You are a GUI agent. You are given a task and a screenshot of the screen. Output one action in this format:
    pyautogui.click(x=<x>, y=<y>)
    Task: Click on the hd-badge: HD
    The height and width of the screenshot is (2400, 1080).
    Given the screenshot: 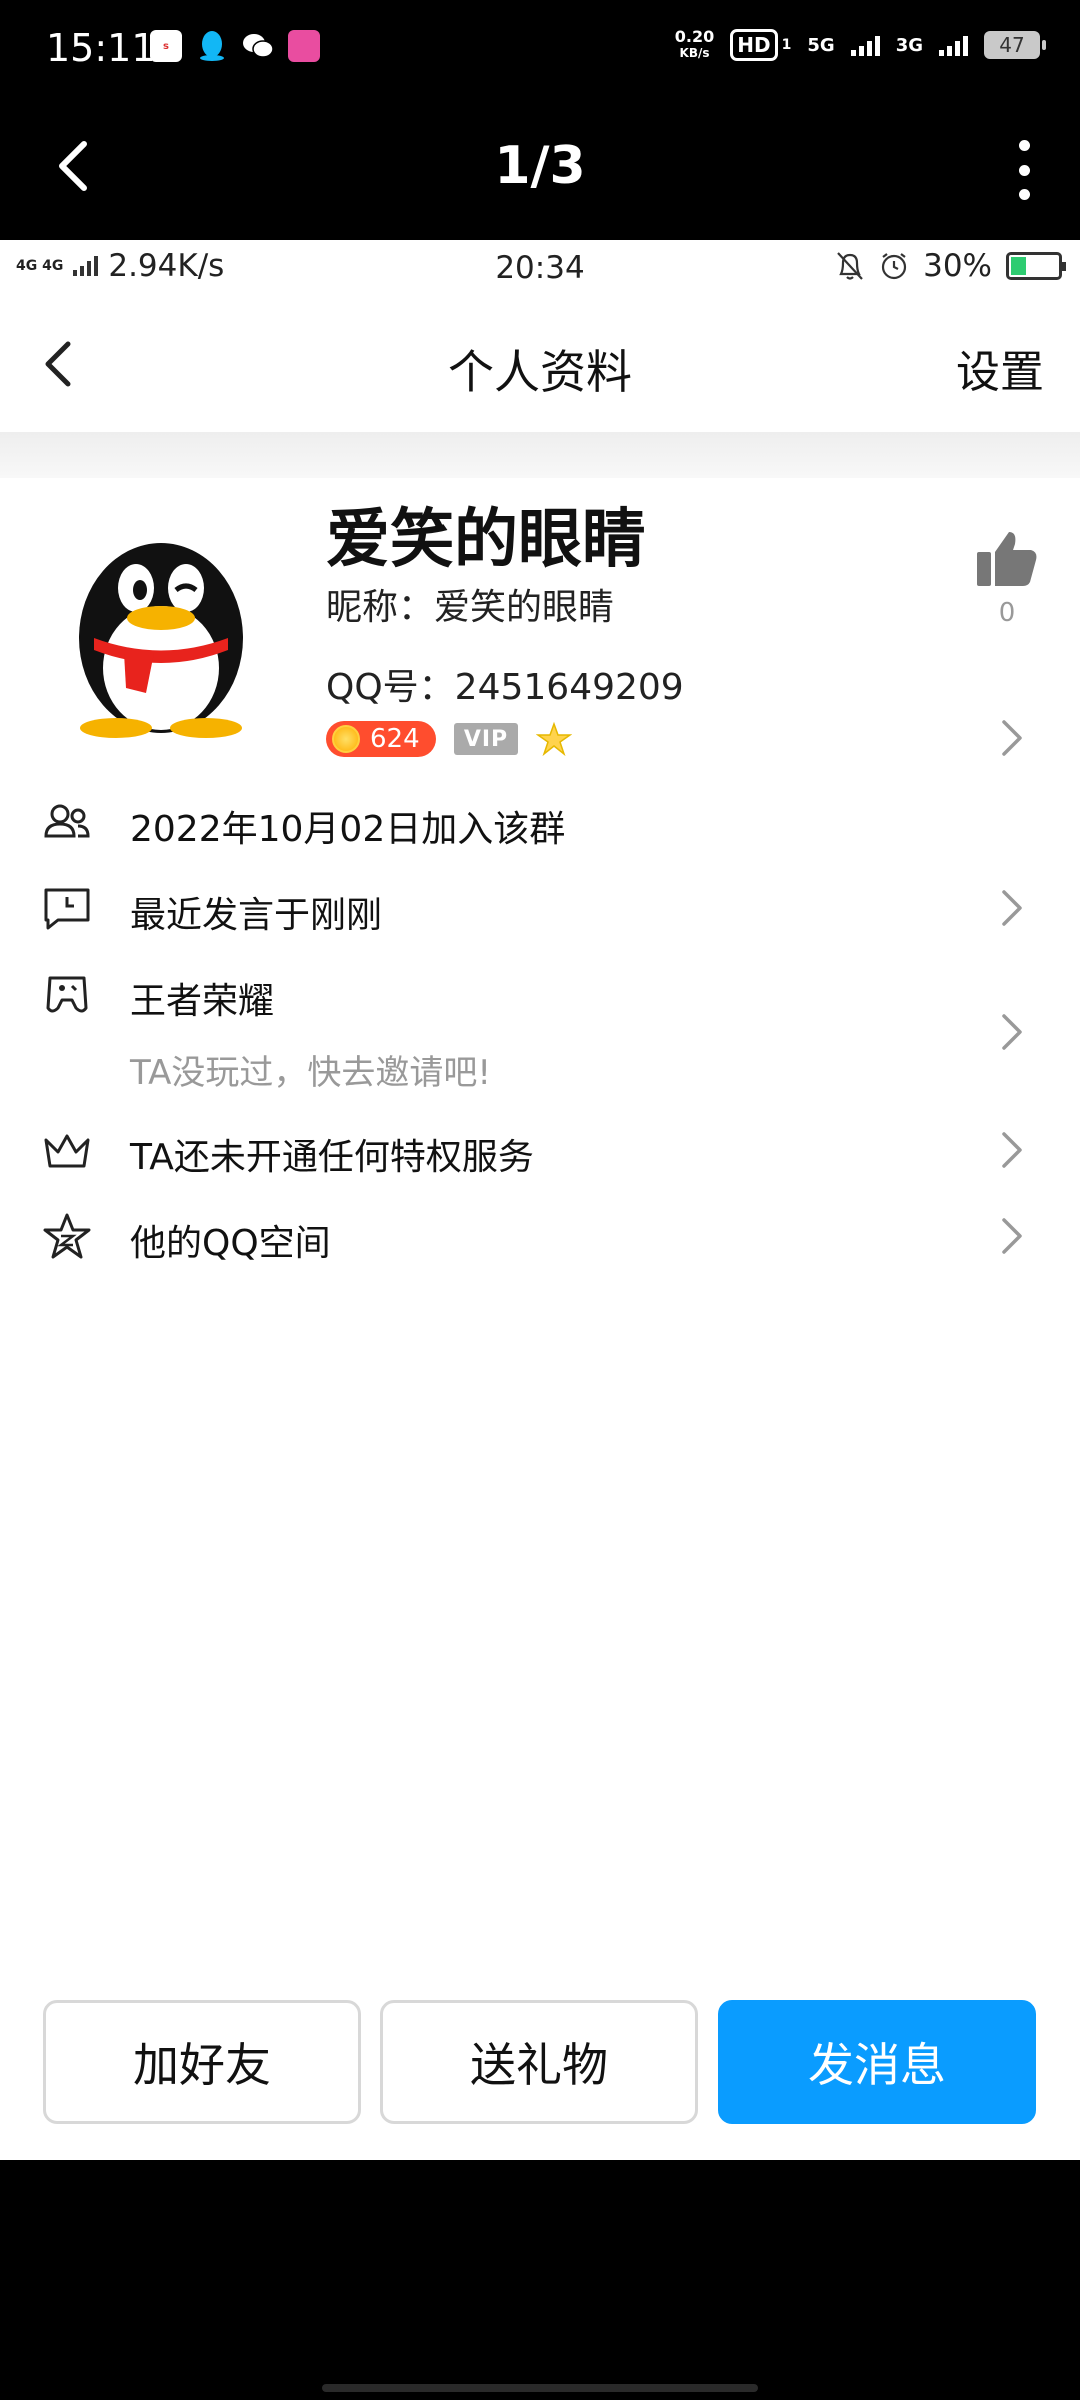 What is the action you would take?
    pyautogui.click(x=754, y=45)
    